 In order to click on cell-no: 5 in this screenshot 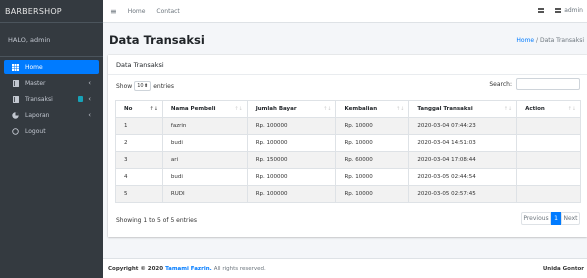, I will do `click(139, 194)`.